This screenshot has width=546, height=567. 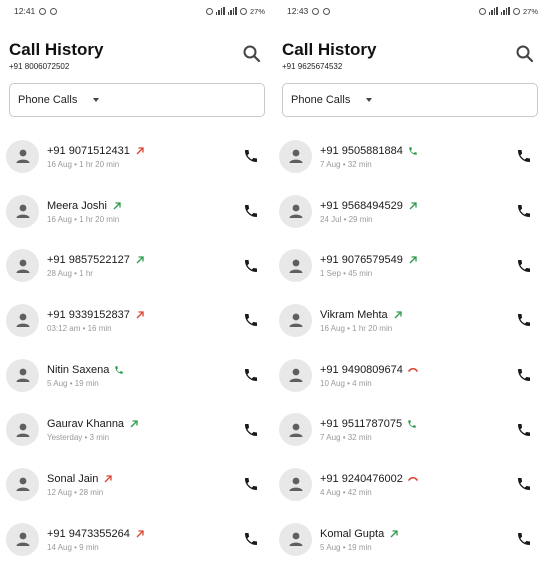 What do you see at coordinates (77, 205) in the screenshot?
I see `contact-name: Meera Joshi` at bounding box center [77, 205].